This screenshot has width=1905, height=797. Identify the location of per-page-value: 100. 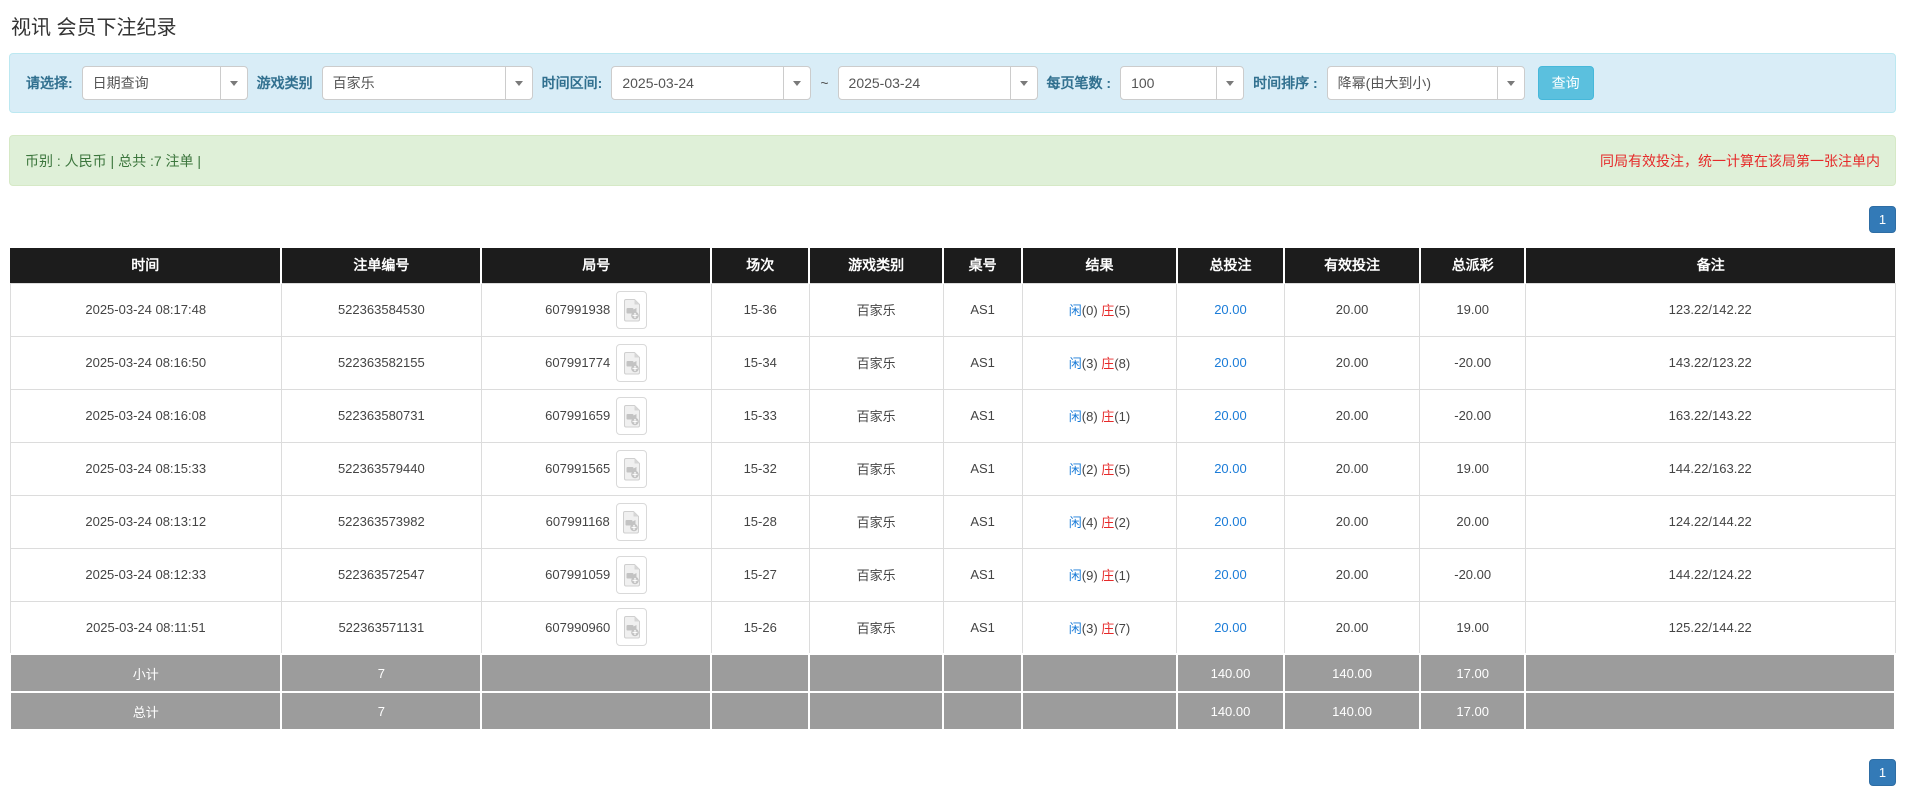
(1143, 83).